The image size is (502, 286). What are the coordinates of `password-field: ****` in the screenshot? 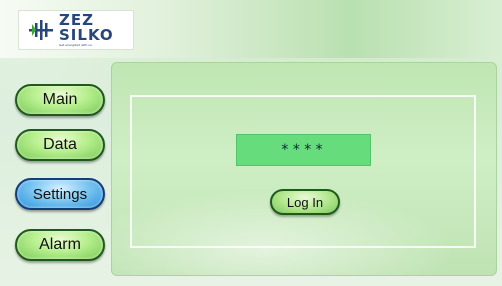 It's located at (303, 150).